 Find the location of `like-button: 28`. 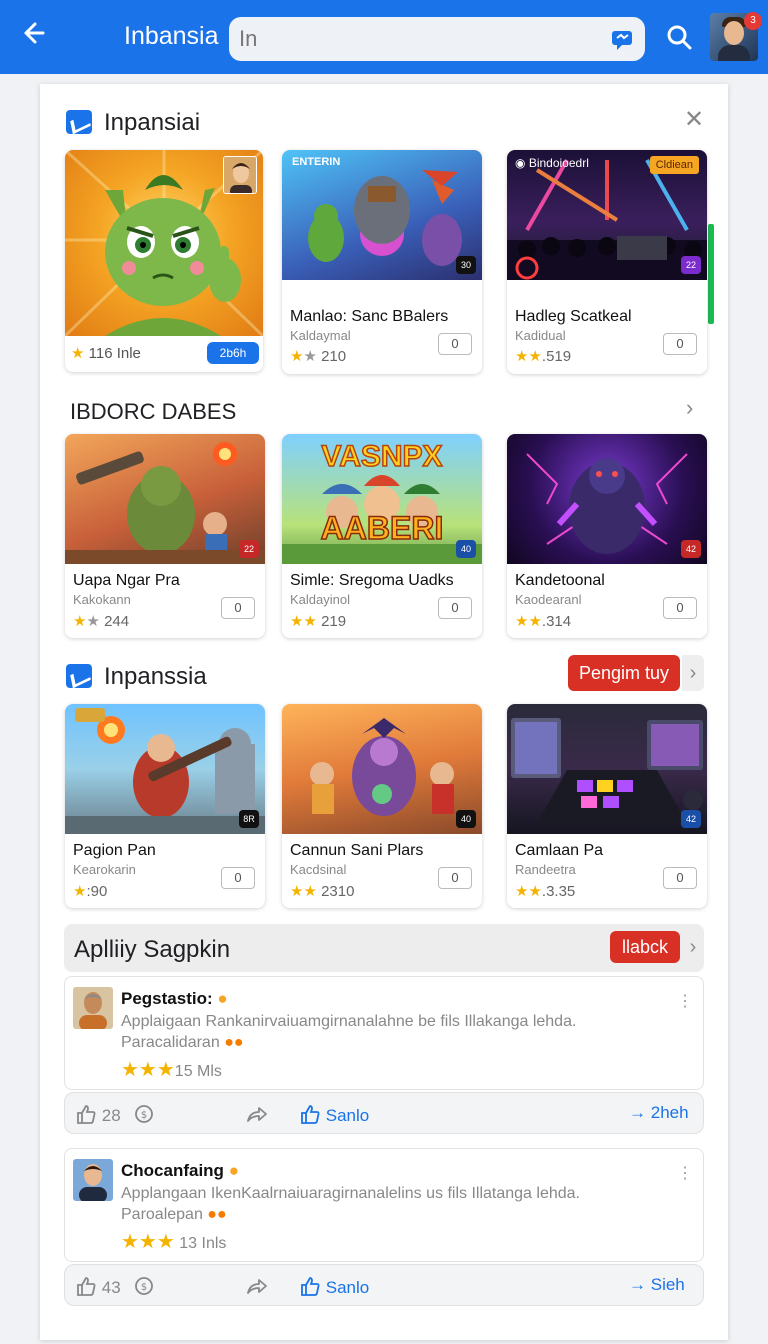

like-button: 28 is located at coordinates (98, 1116).